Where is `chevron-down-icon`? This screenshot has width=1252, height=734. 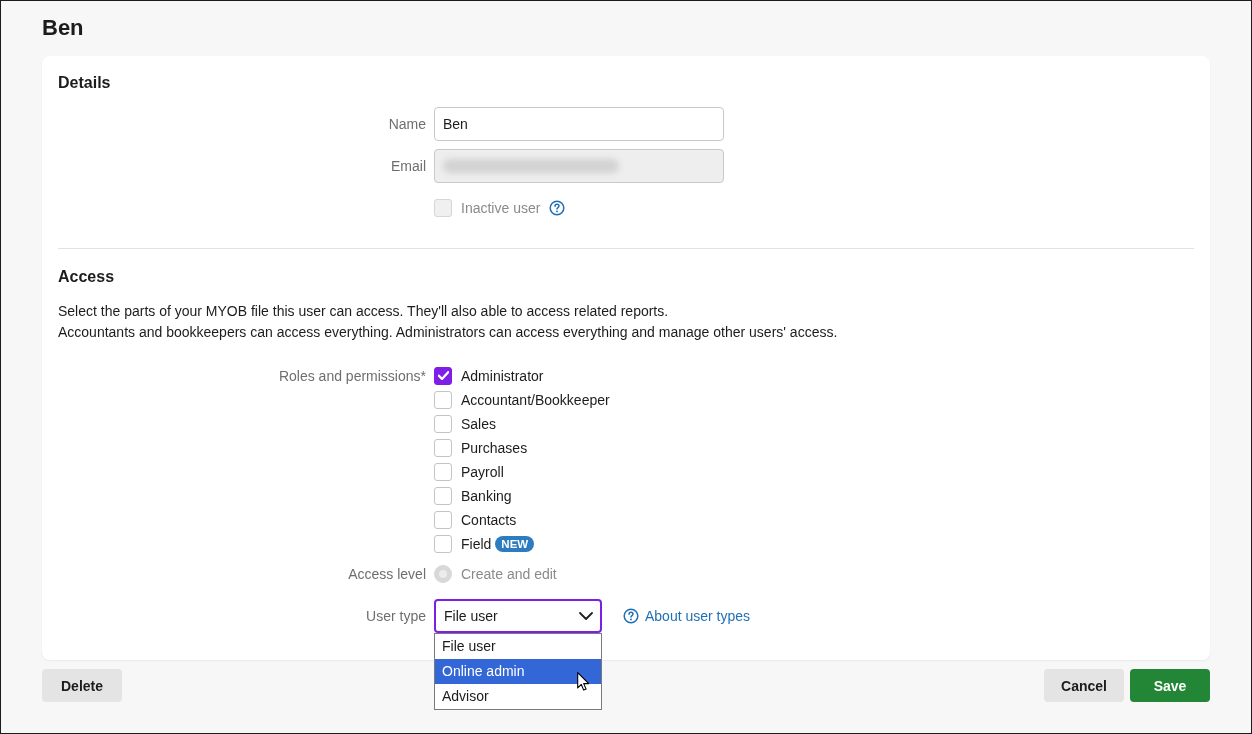 chevron-down-icon is located at coordinates (586, 616).